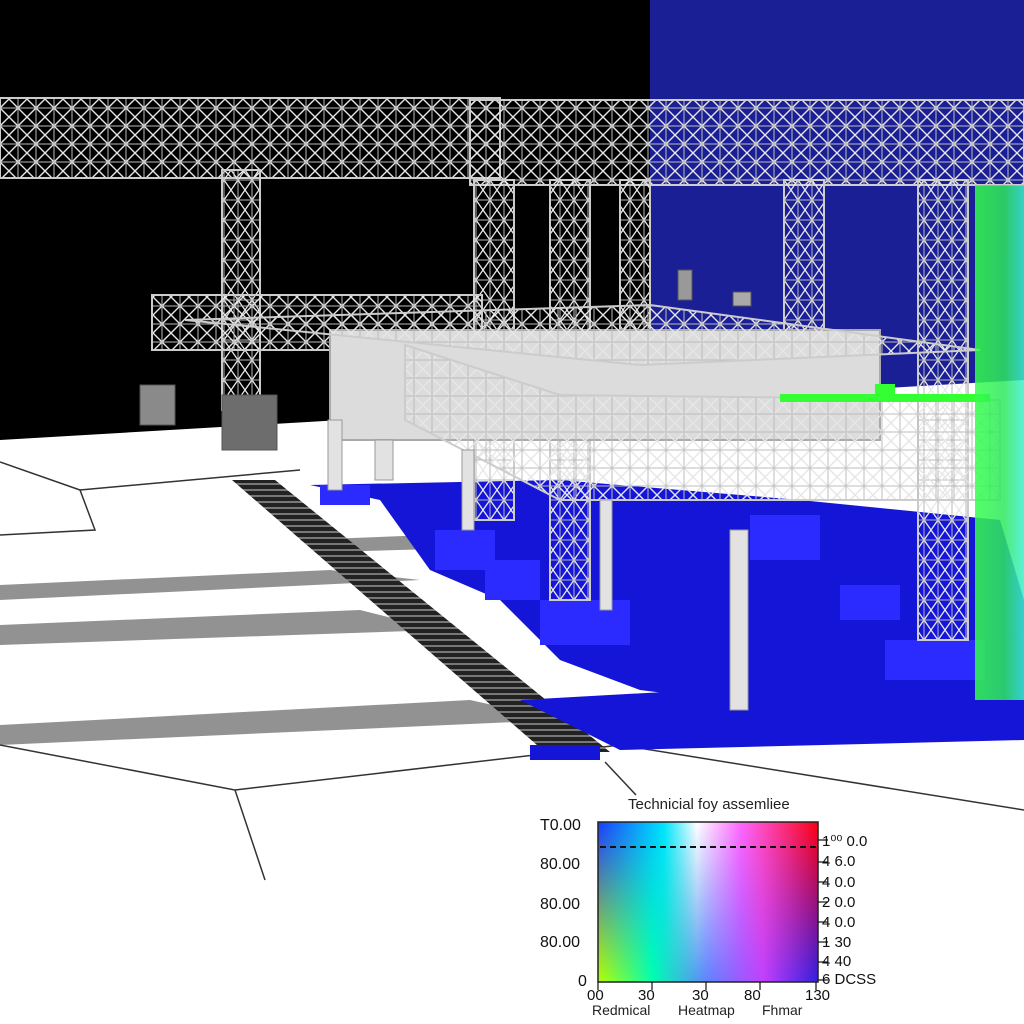 The image size is (1024, 1024). I want to click on legend-left-tick: T0.00, so click(560, 825).